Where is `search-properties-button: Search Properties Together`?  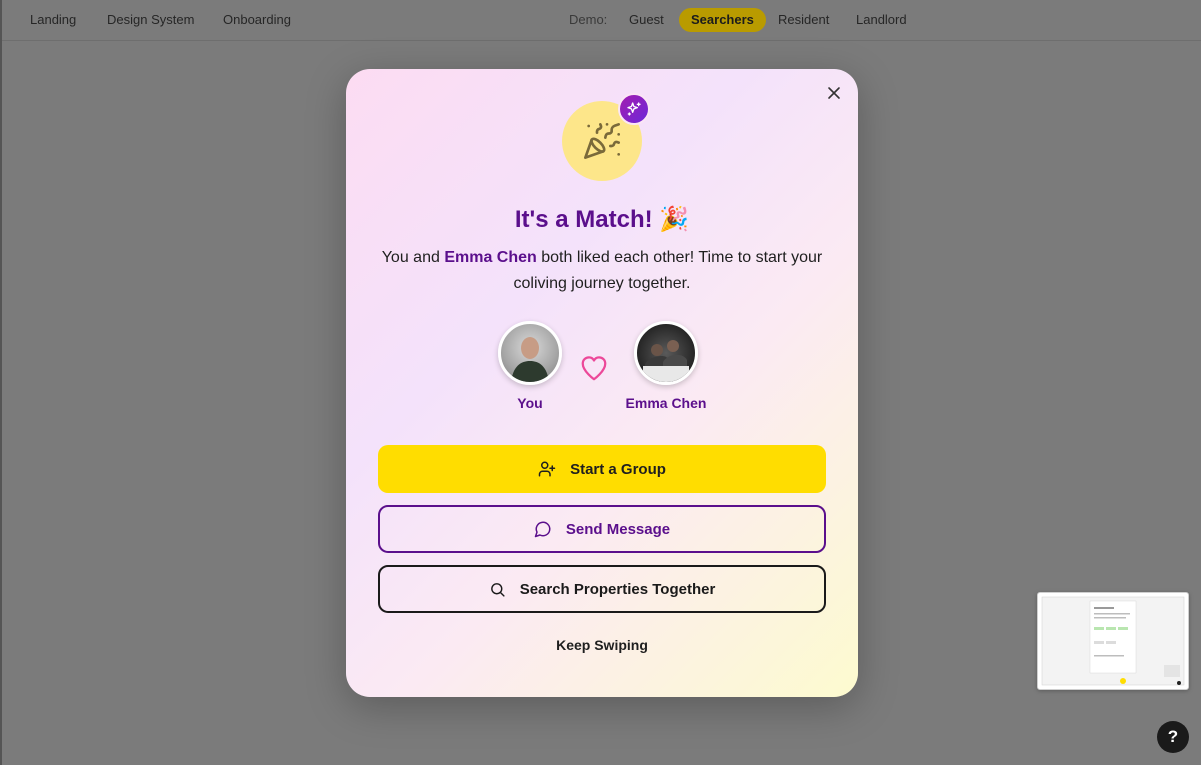 search-properties-button: Search Properties Together is located at coordinates (602, 589).